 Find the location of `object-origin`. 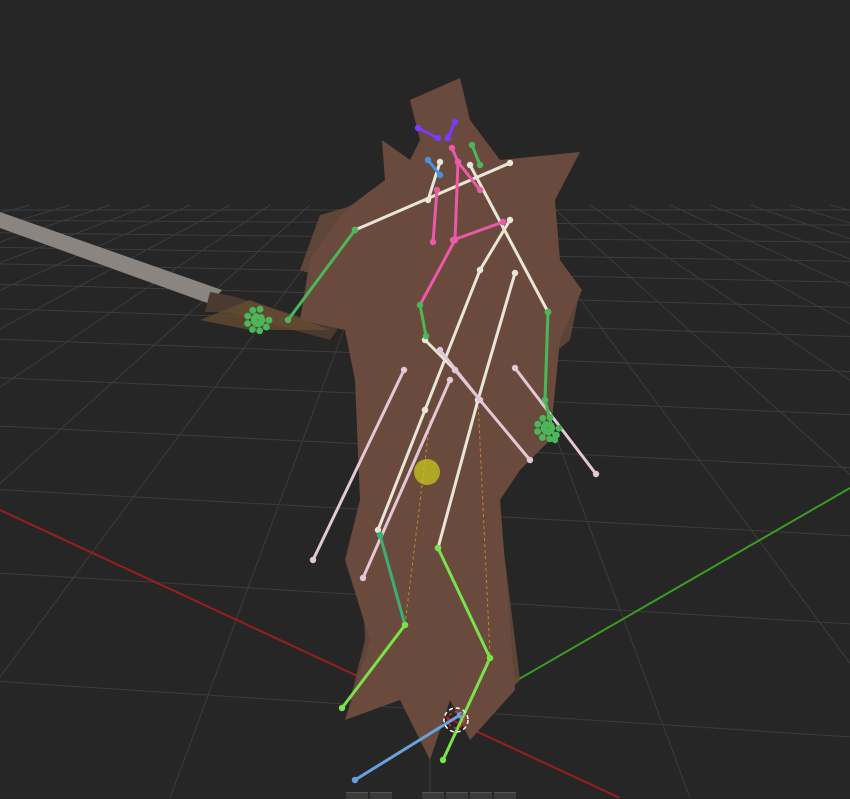

object-origin is located at coordinates (427, 472).